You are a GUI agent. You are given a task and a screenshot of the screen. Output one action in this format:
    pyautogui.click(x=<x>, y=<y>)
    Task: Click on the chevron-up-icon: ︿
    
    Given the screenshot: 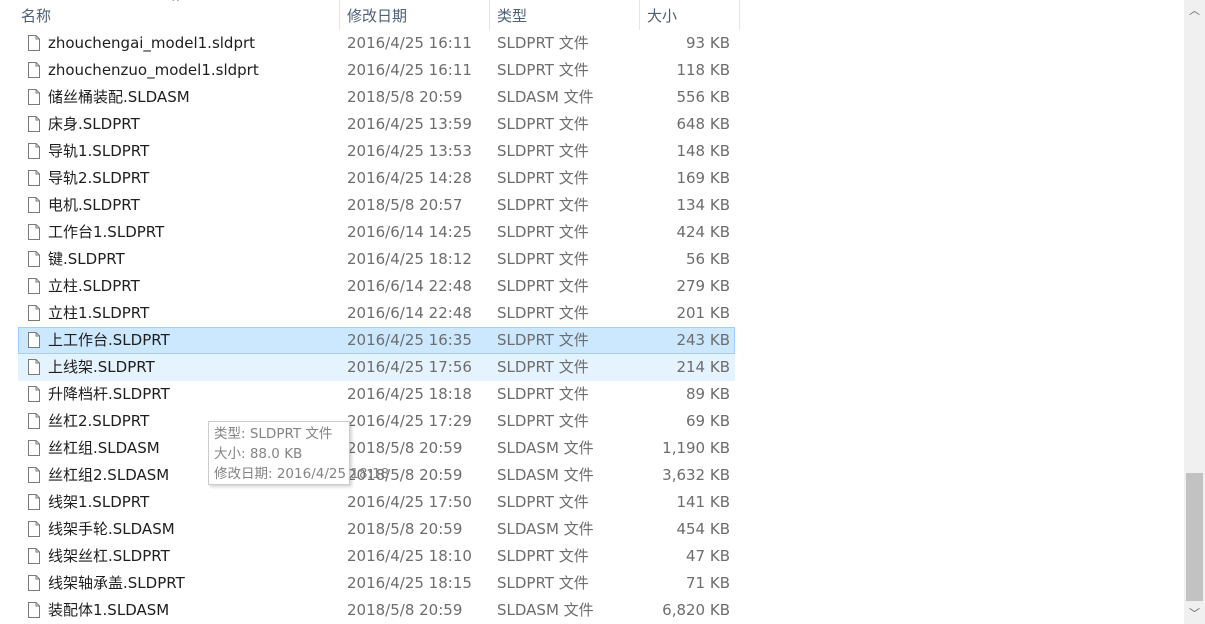 What is the action you would take?
    pyautogui.click(x=1194, y=10)
    